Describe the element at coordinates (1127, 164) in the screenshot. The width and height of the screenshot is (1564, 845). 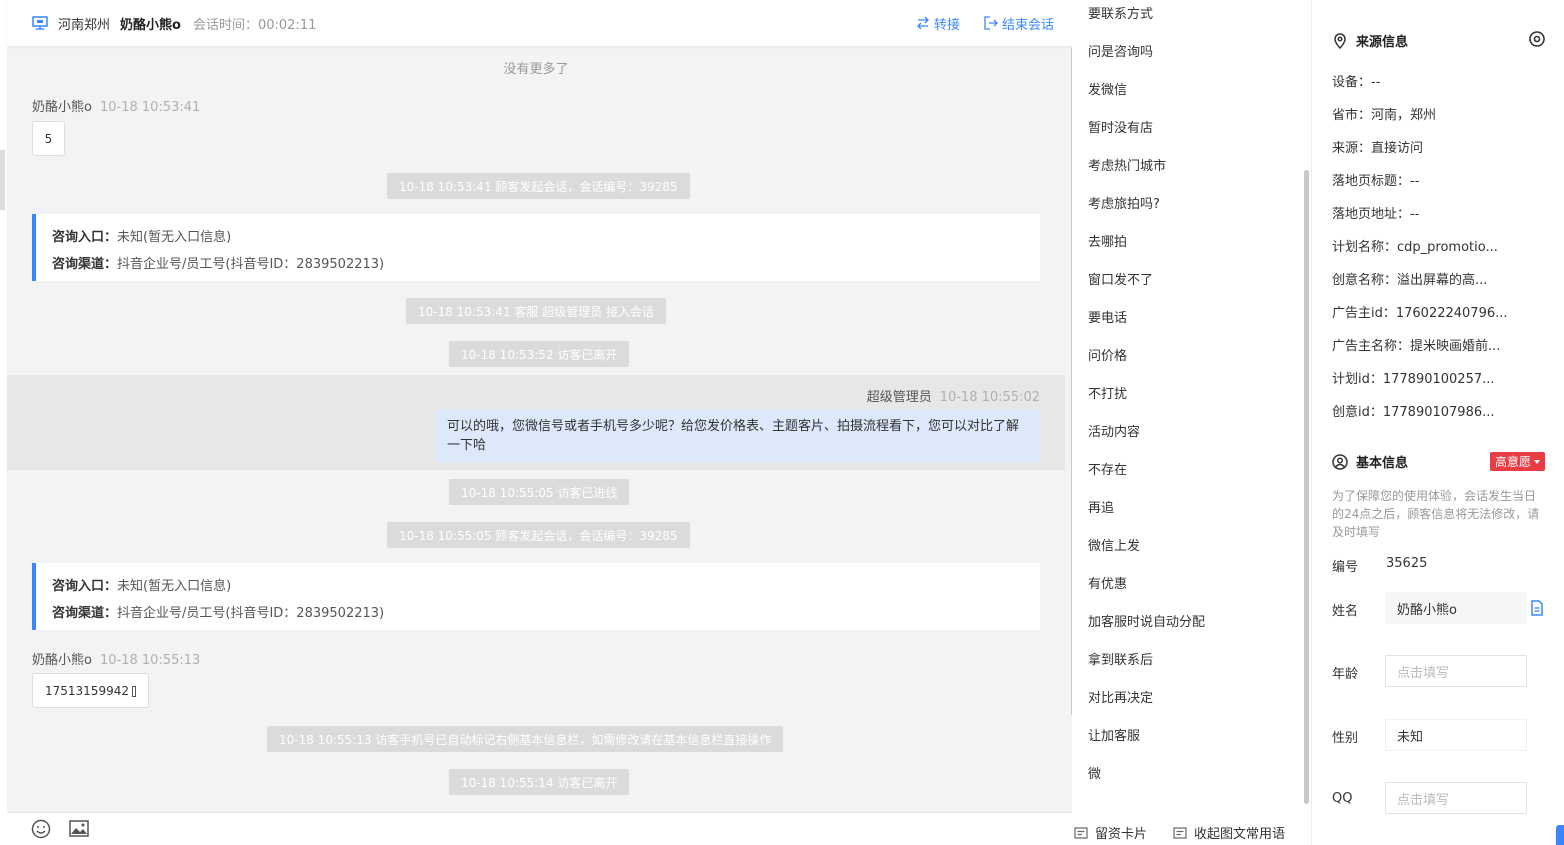
I see `quick-phrase-item: 考虑热门城市` at that location.